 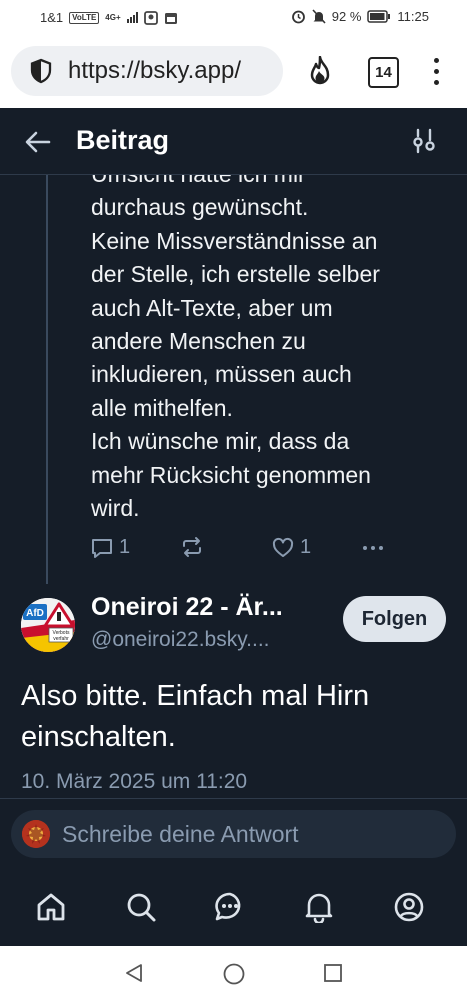 I want to click on post-line: mehr Rücksicht genommen, so click(x=231, y=474).